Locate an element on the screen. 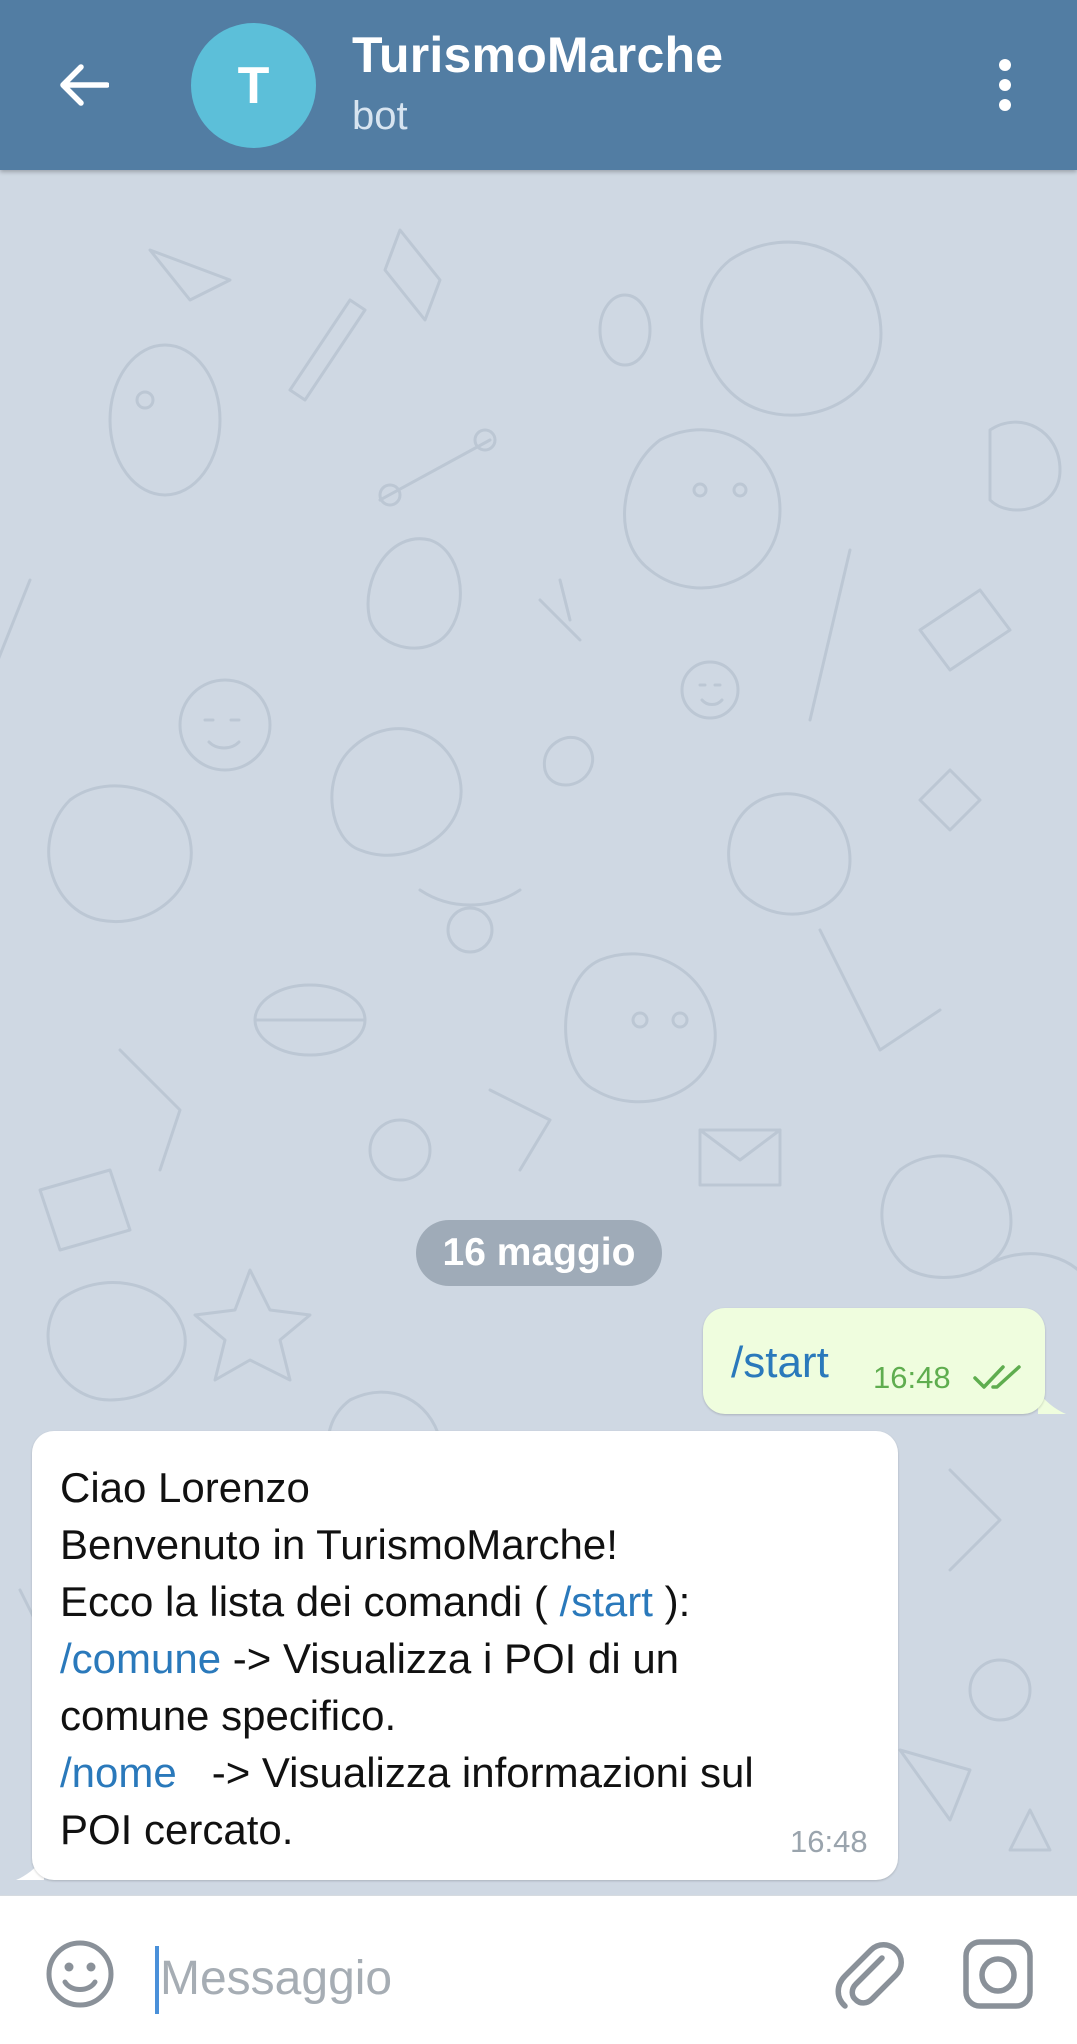 Image resolution: width=1077 pixels, height=2044 pixels. chat-title-block: TurismoMarche bot is located at coordinates (537, 82).